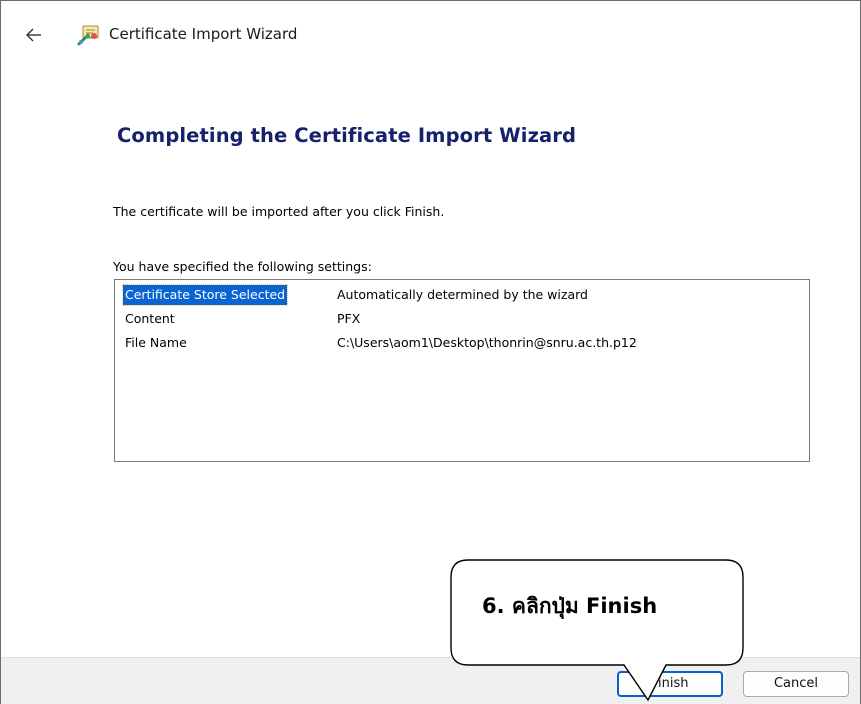 The width and height of the screenshot is (861, 704). Describe the element at coordinates (349, 318) in the screenshot. I see `settings-row-value: PFX` at that location.